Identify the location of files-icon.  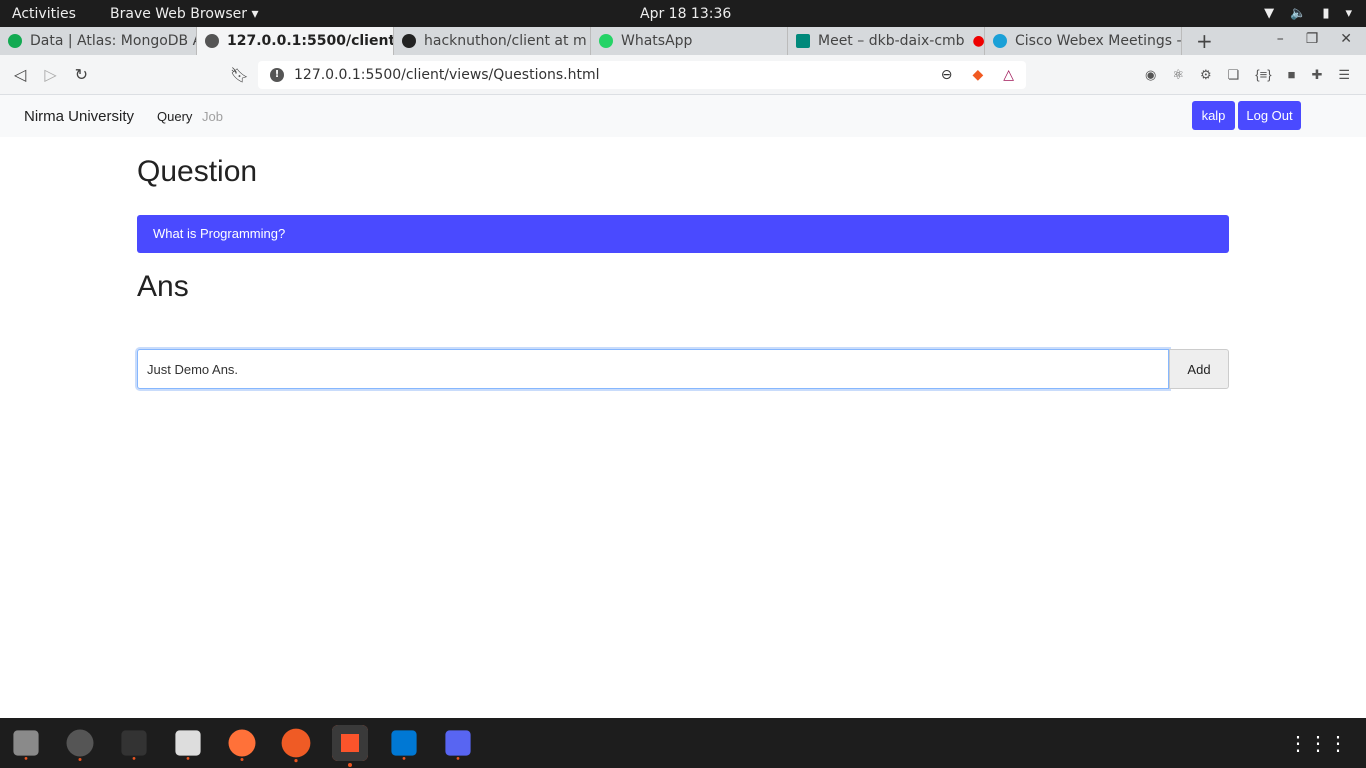
(26, 745).